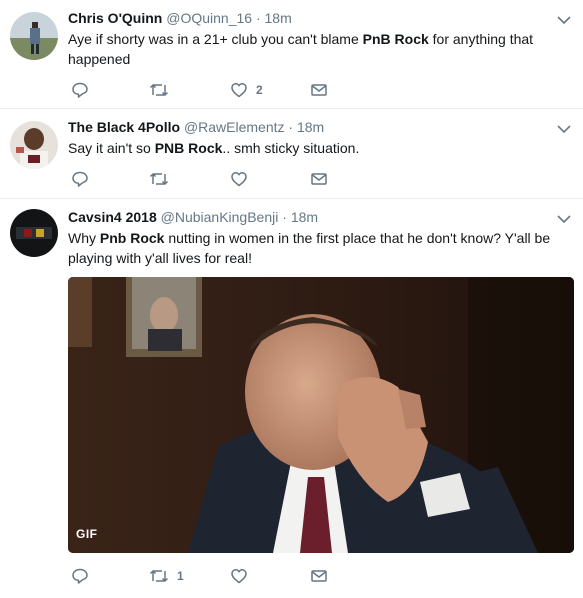 The image size is (583, 598). I want to click on author-handle: @OQuinn_16, so click(209, 18).